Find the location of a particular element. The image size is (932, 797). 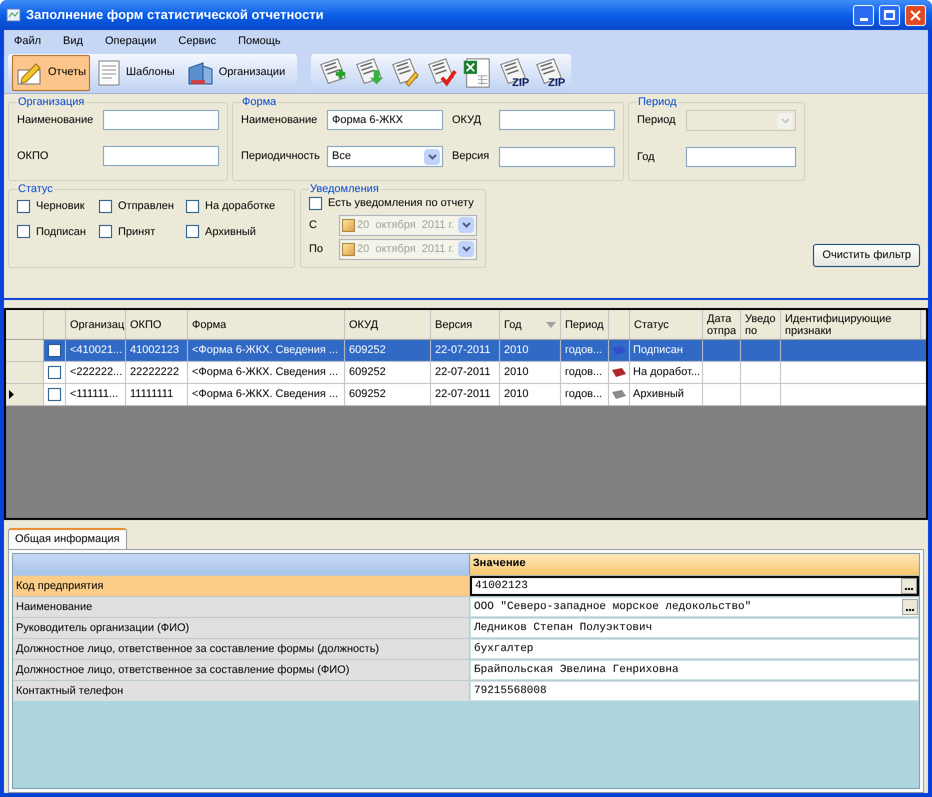

table-row: <111111... 11111111 <Форма 6-ЖКХ. Сведения ... 609252 22-07-2011 2010 годов... Архивный is located at coordinates (466, 395).